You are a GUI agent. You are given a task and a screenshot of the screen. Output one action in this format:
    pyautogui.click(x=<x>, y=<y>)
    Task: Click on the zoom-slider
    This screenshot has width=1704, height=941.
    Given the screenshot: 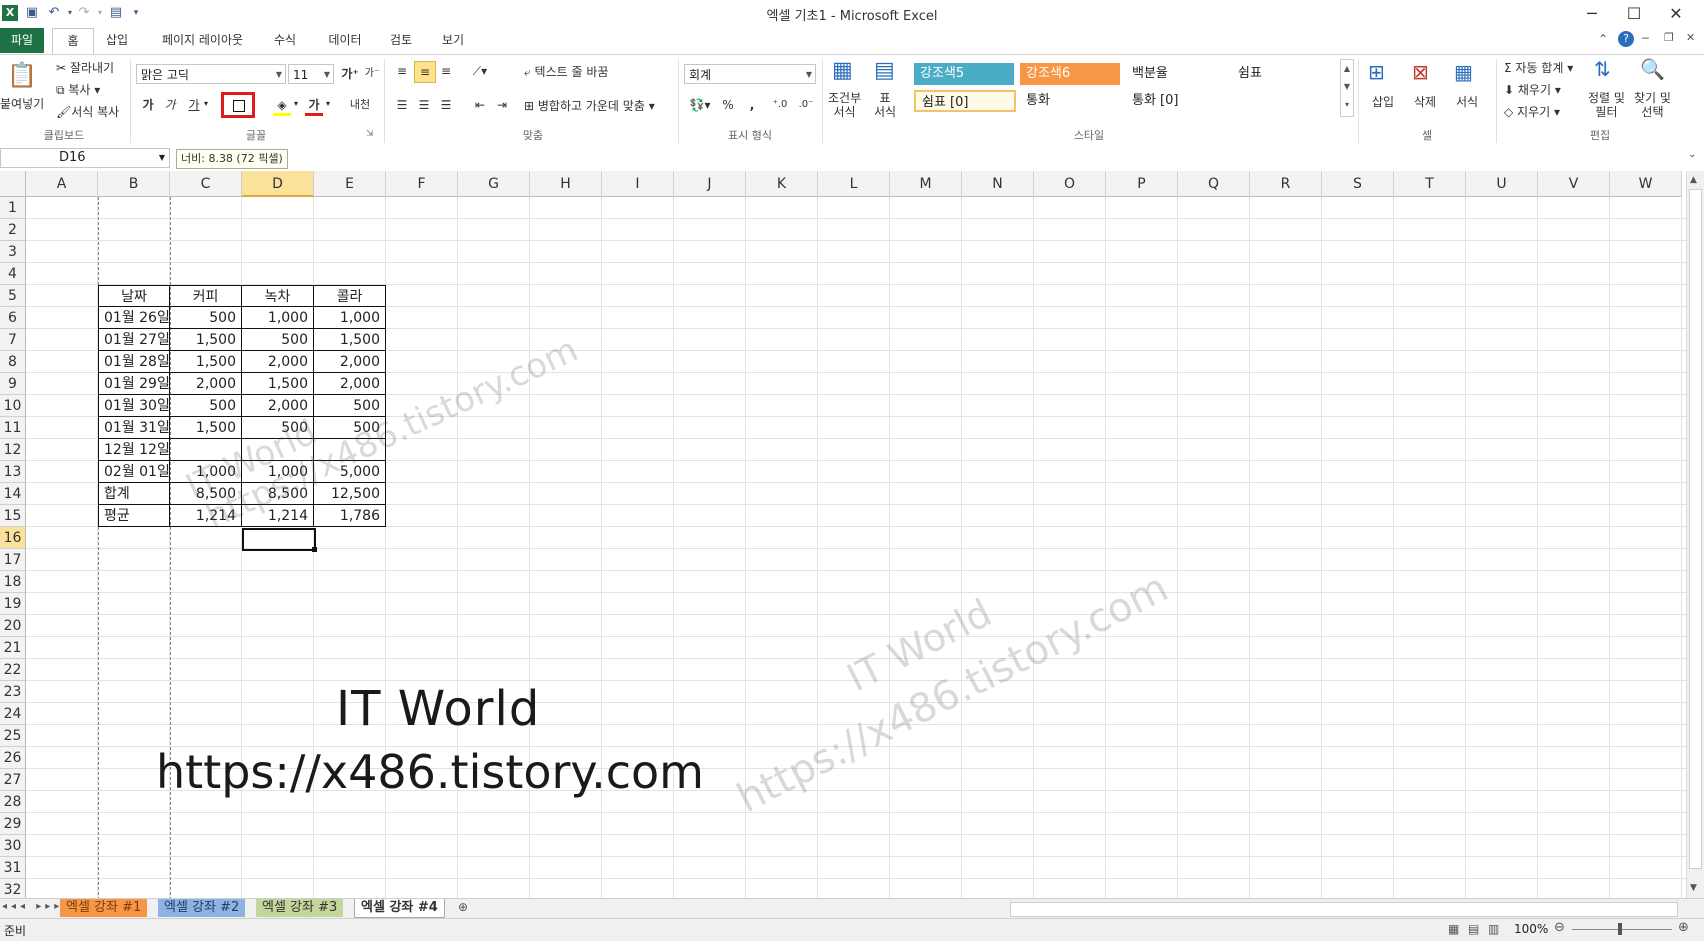 What is the action you would take?
    pyautogui.click(x=1622, y=929)
    